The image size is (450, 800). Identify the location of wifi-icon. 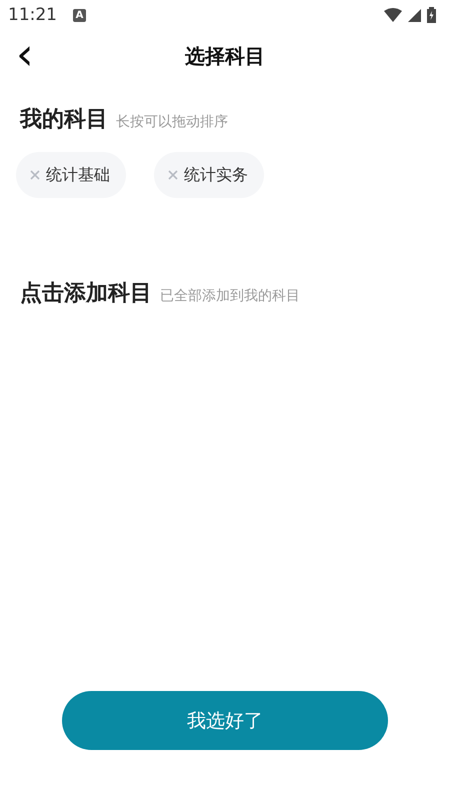
(393, 15).